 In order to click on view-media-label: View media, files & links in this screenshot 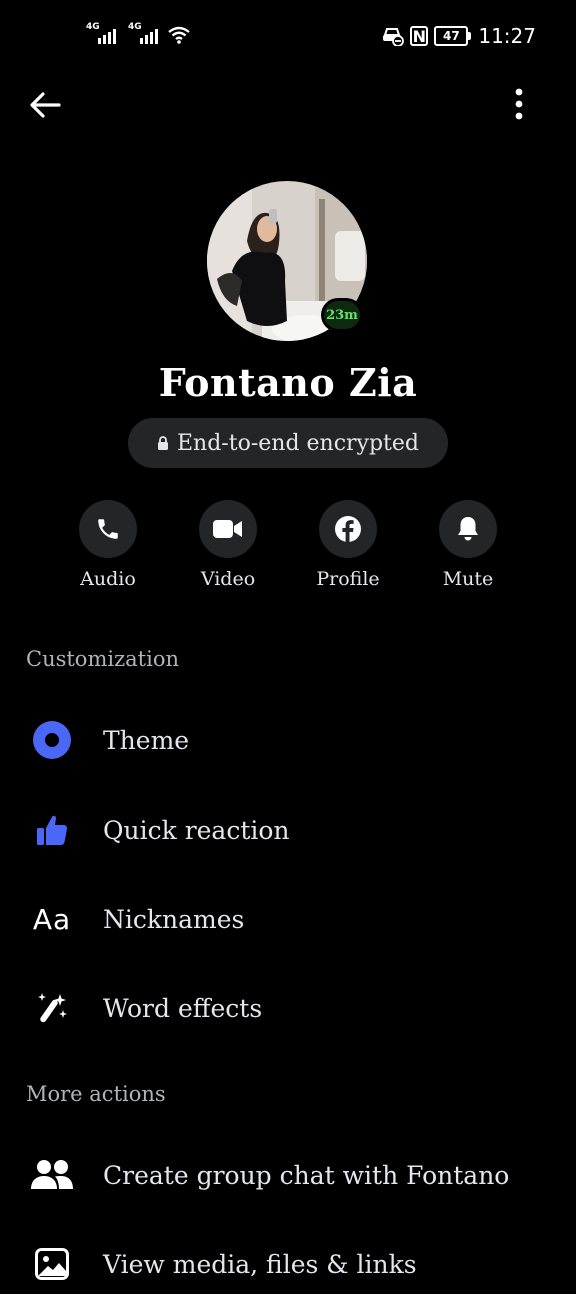, I will do `click(260, 1264)`.